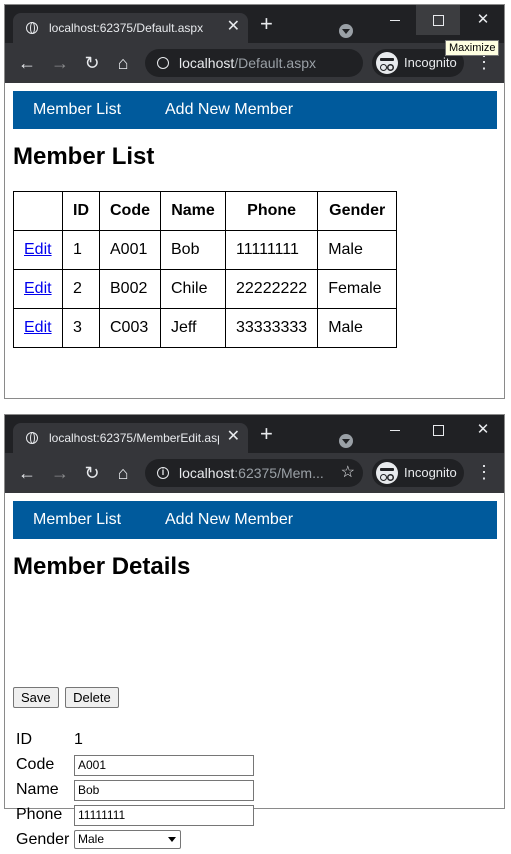 The image size is (511, 854). I want to click on delete-button: Delete, so click(92, 697).